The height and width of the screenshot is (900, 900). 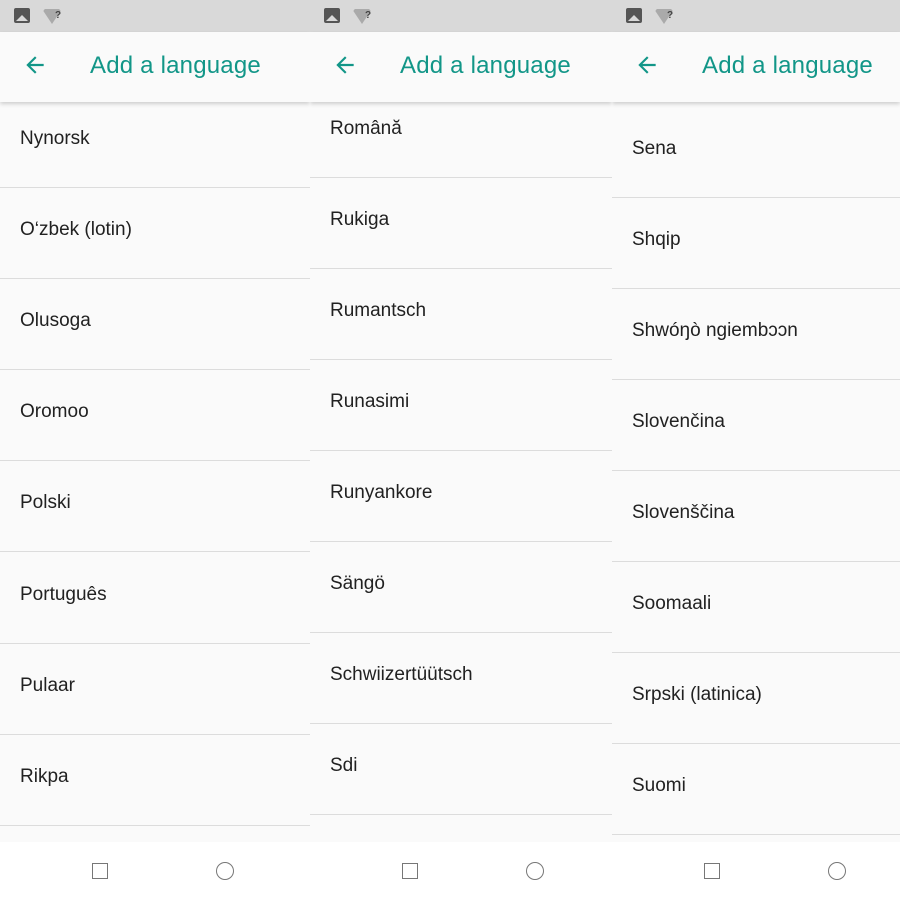 I want to click on language-label: Sena, so click(x=654, y=148).